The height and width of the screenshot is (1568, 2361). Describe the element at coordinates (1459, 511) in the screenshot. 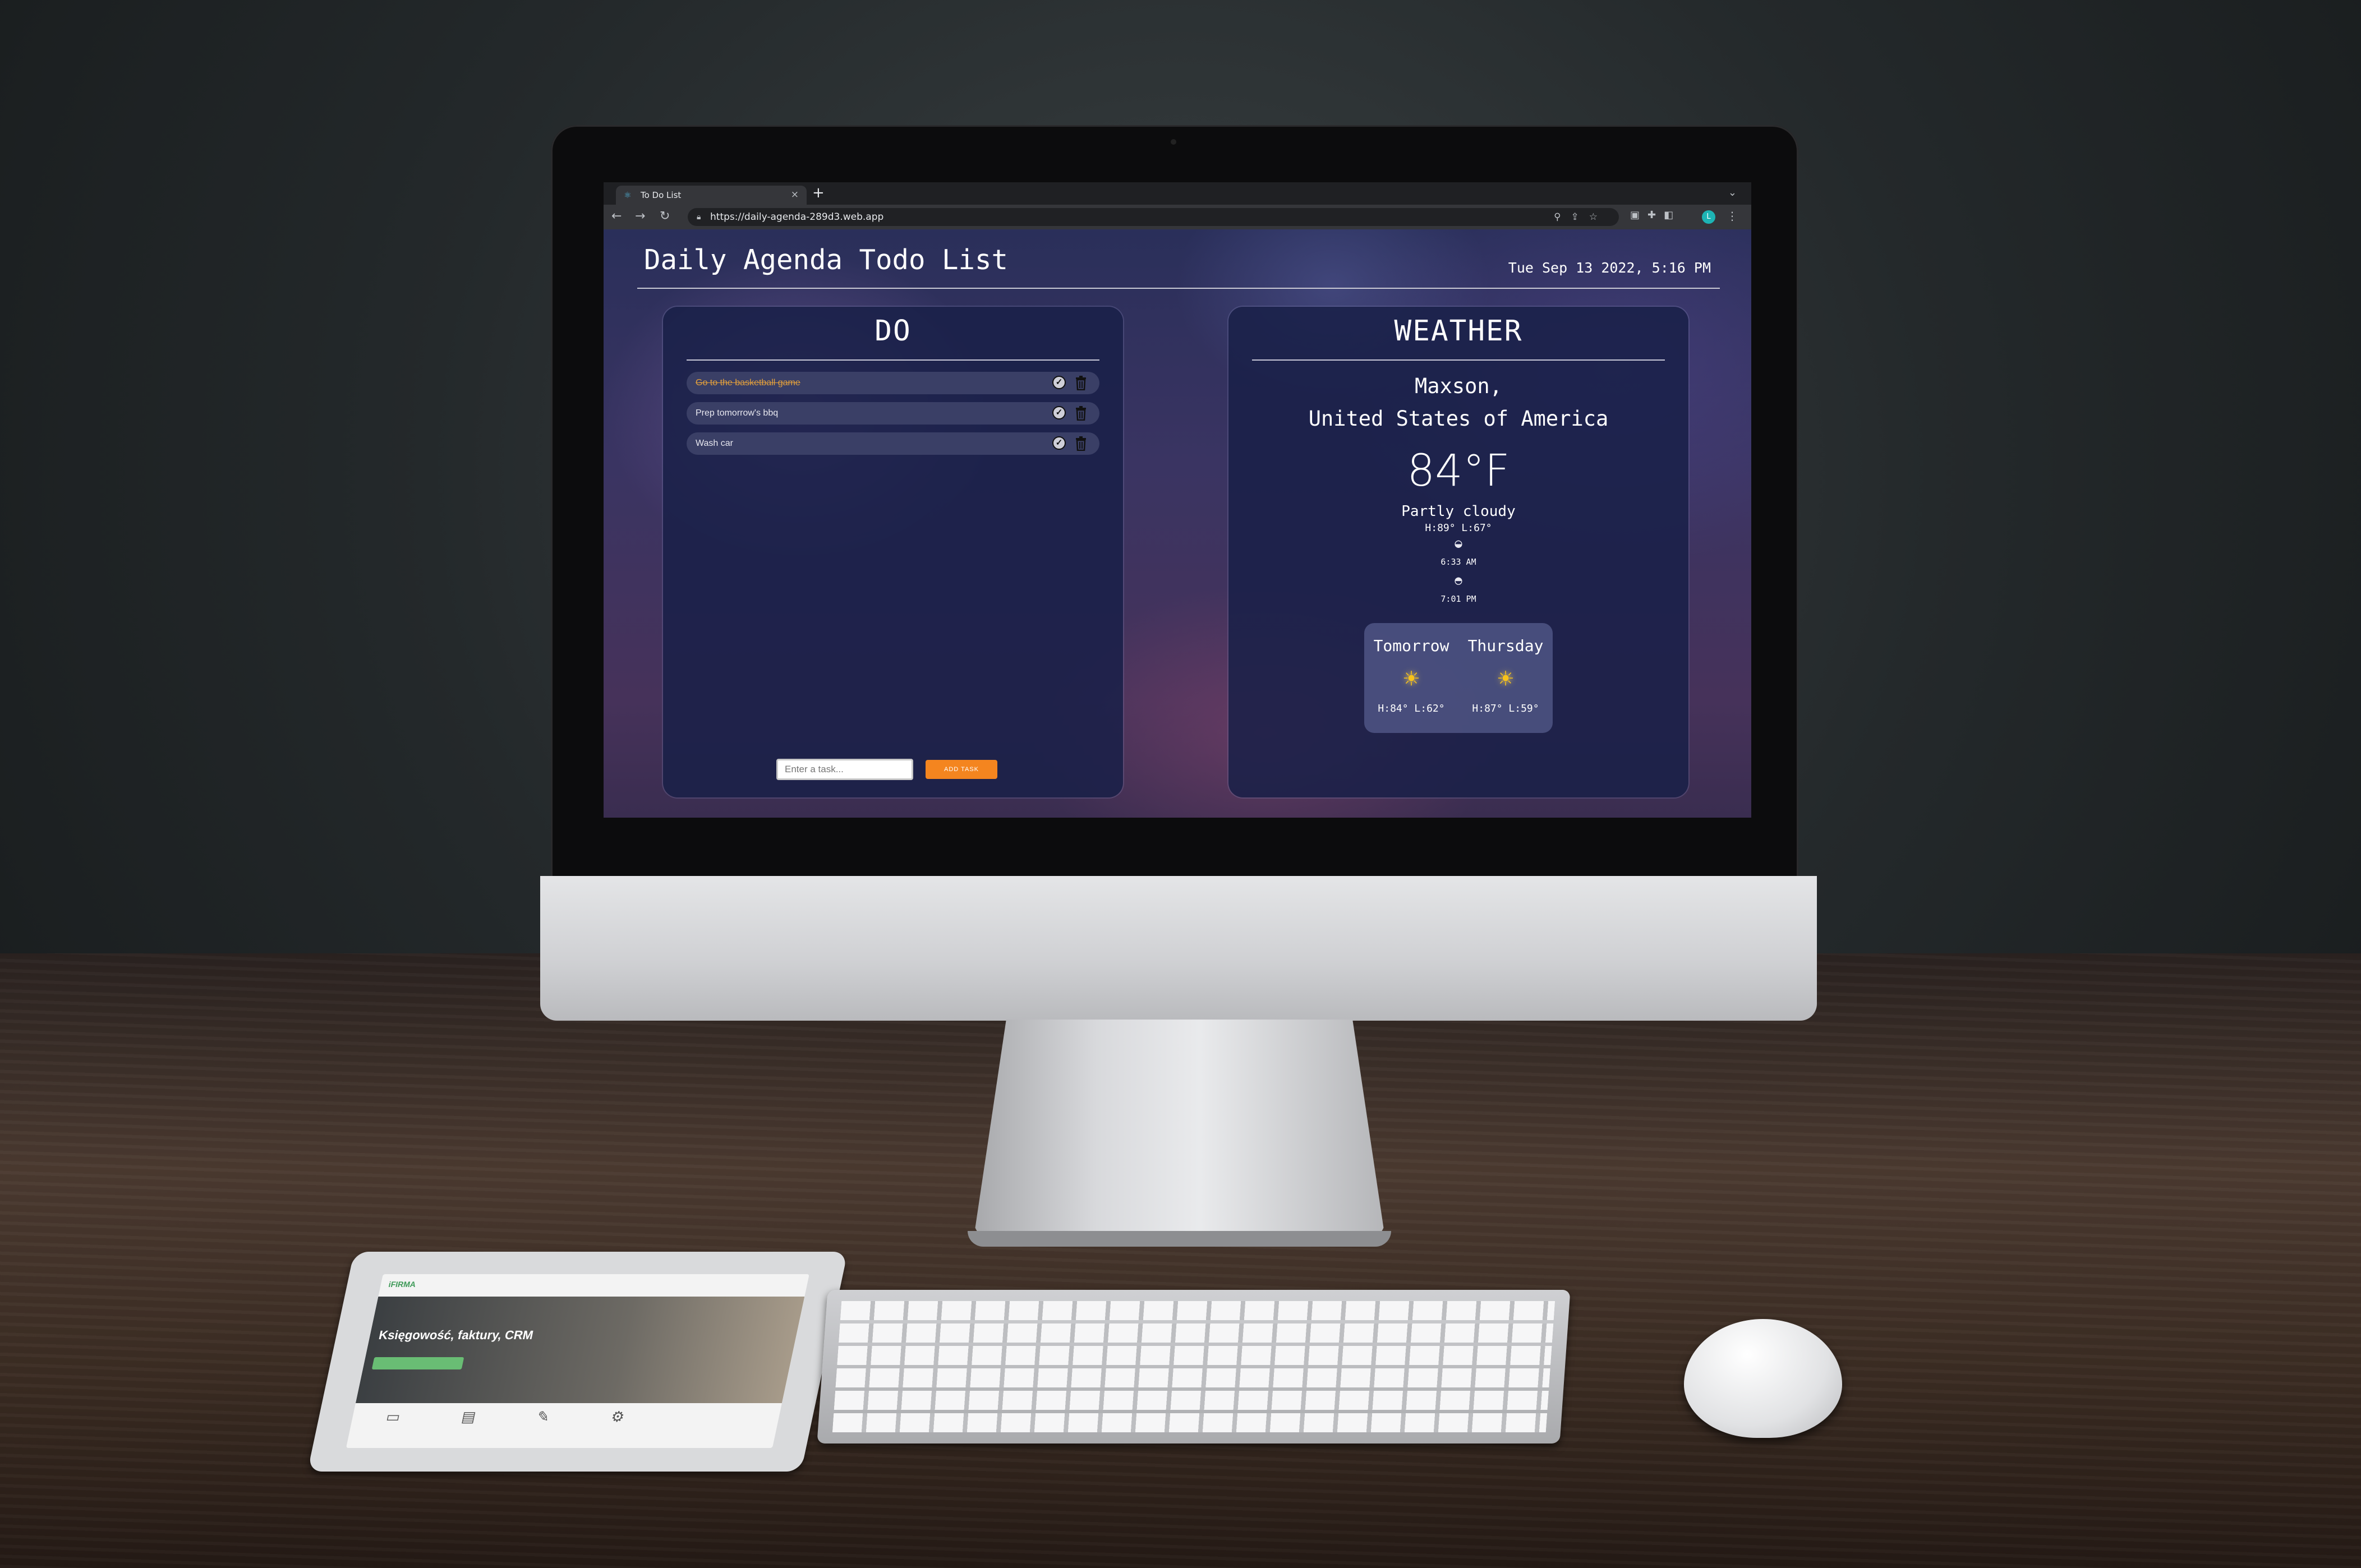

I see `weather-condition: Partly cloudy` at that location.